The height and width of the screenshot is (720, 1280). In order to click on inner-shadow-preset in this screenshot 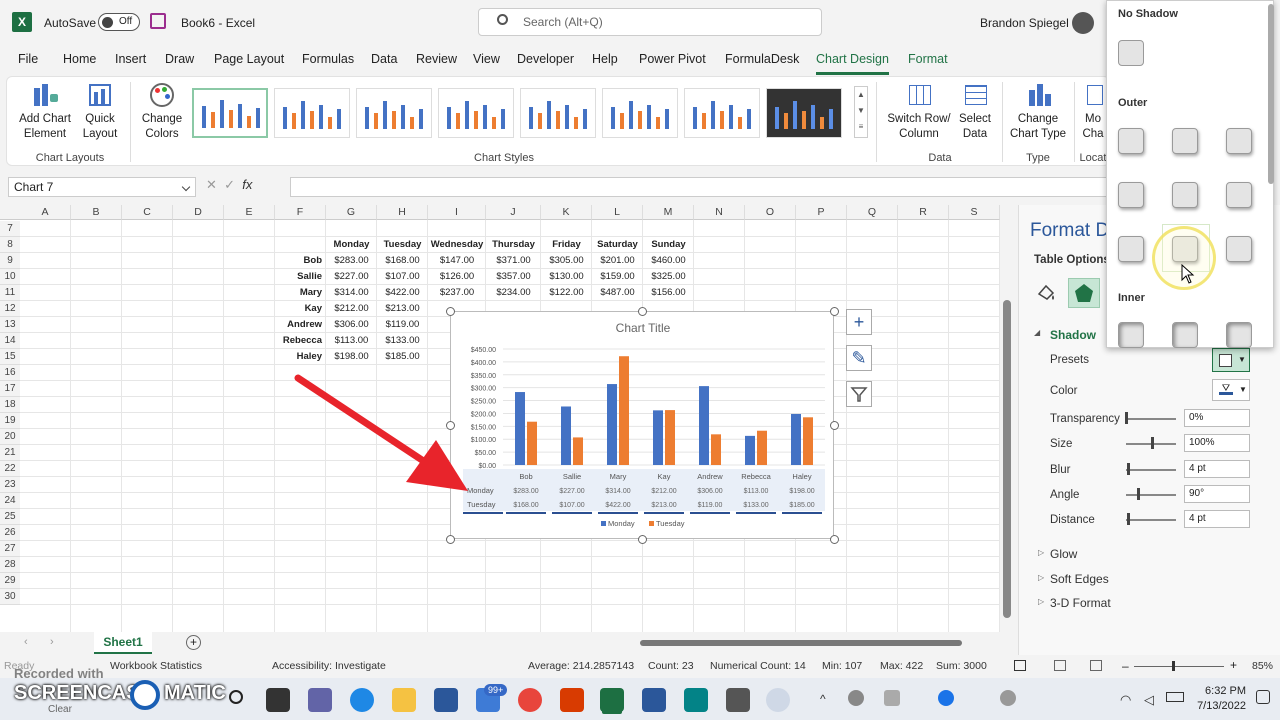, I will do `click(1185, 335)`.